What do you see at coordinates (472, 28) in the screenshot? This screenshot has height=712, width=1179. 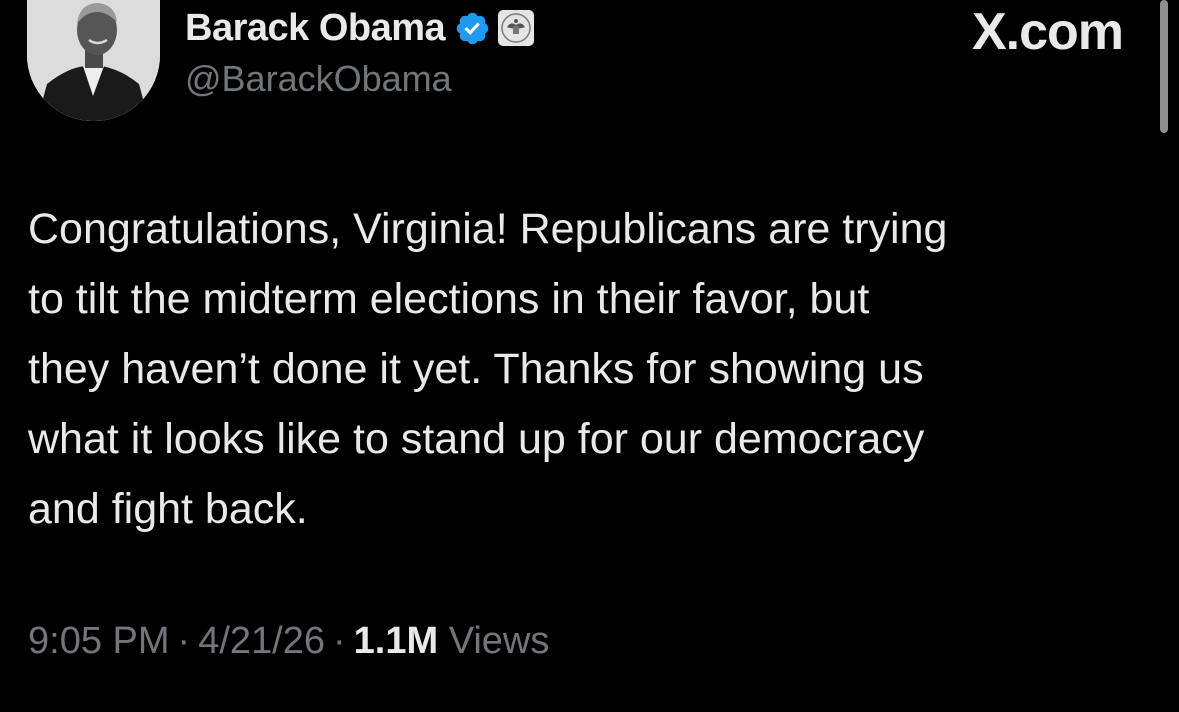 I see `verified-badge-icon` at bounding box center [472, 28].